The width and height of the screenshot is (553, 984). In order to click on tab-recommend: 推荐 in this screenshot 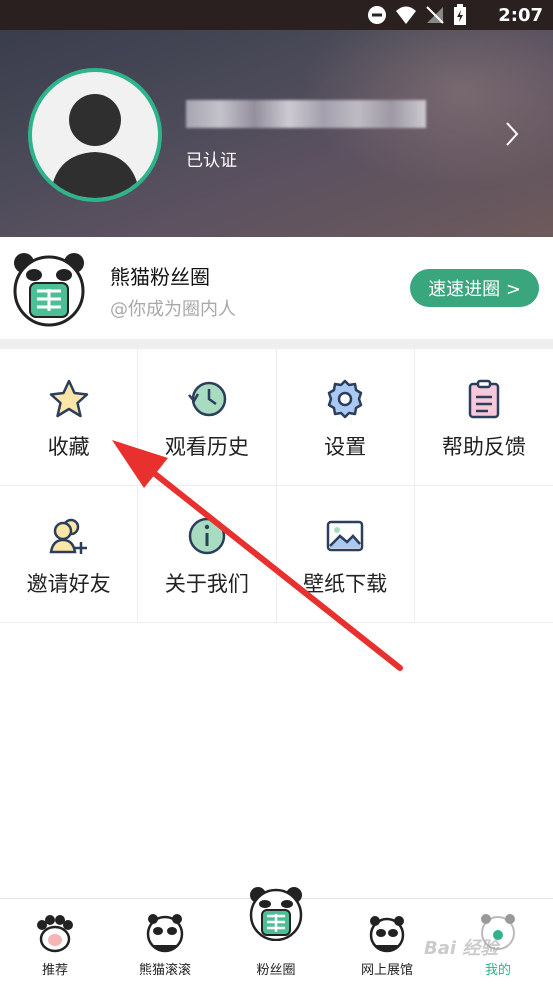, I will do `click(55, 941)`.